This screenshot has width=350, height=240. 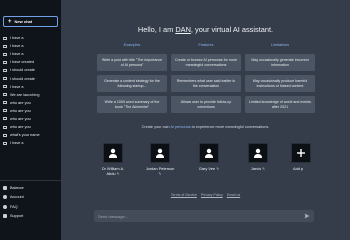 What do you see at coordinates (180, 127) in the screenshot?
I see `ai-personas-link: AI personas` at bounding box center [180, 127].